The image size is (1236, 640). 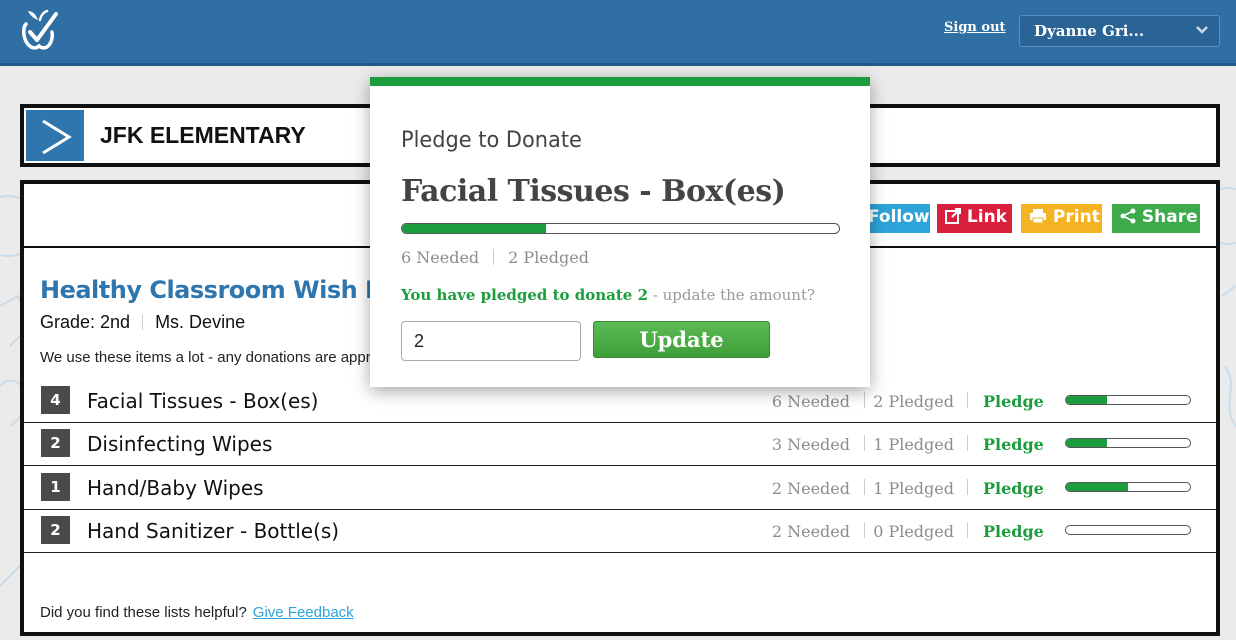 What do you see at coordinates (203, 135) in the screenshot?
I see `school-name: JFK ELEMENTARY` at bounding box center [203, 135].